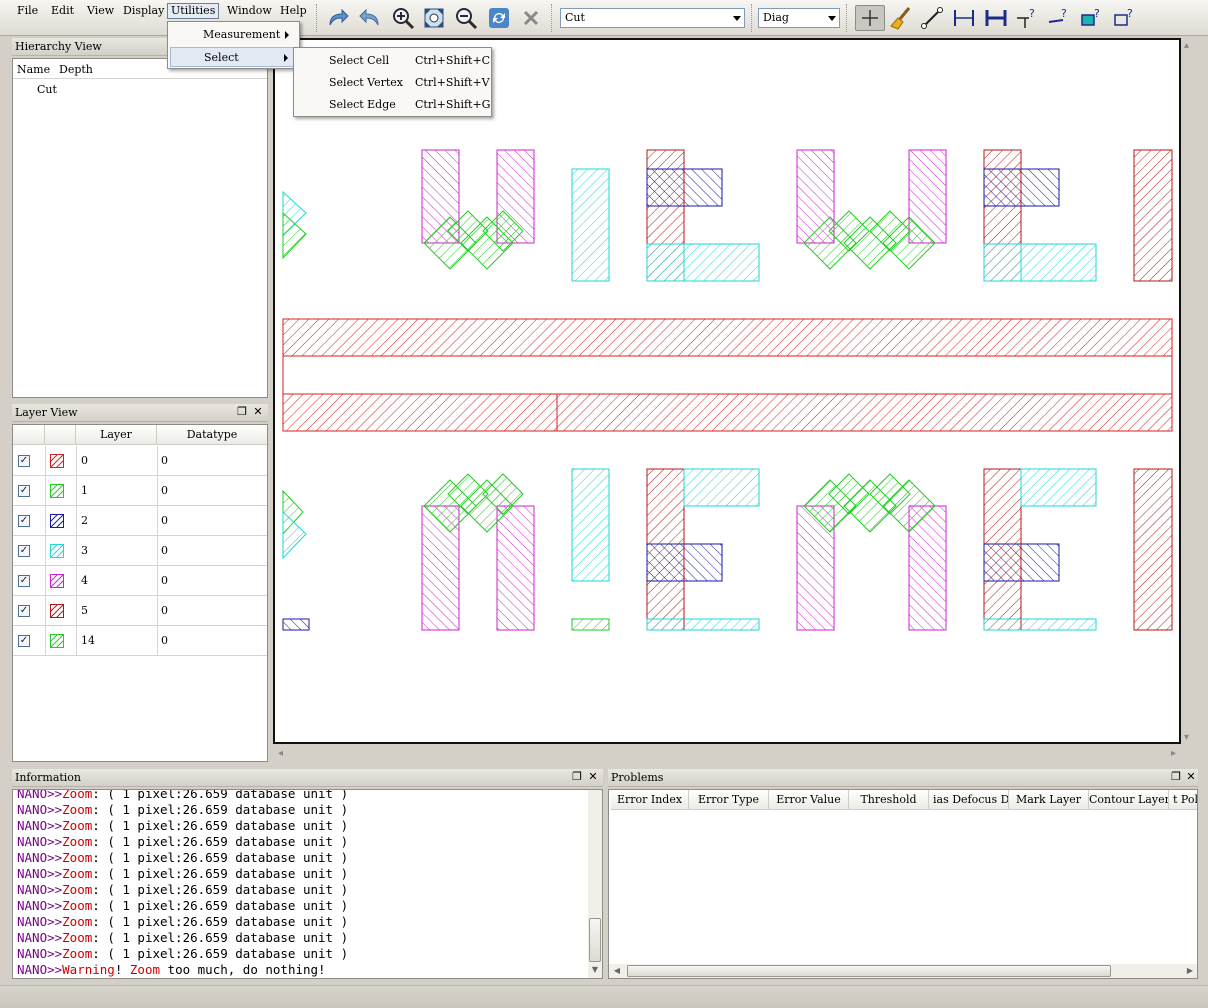  What do you see at coordinates (403, 18) in the screenshot?
I see `zoom-in-icon` at bounding box center [403, 18].